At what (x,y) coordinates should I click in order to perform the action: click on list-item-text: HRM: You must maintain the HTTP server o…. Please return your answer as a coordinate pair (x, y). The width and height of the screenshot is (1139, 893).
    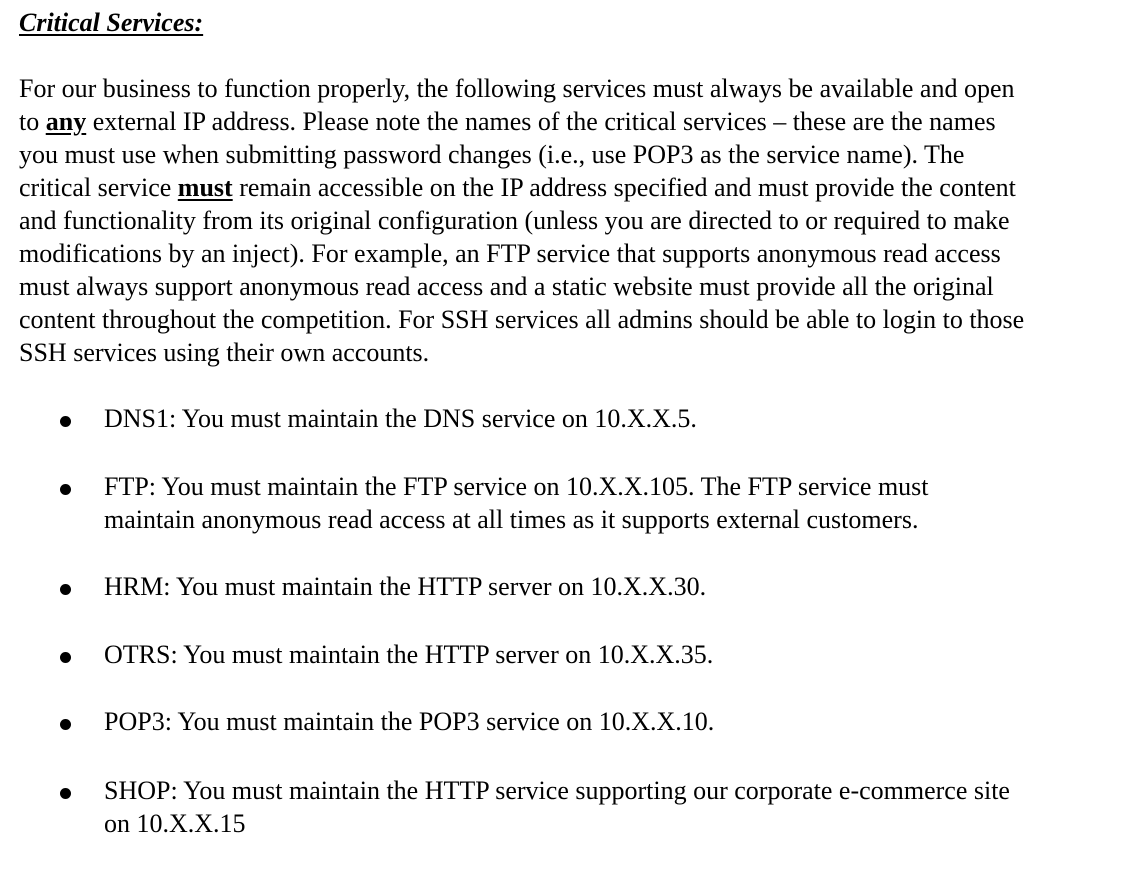
    Looking at the image, I should click on (405, 586).